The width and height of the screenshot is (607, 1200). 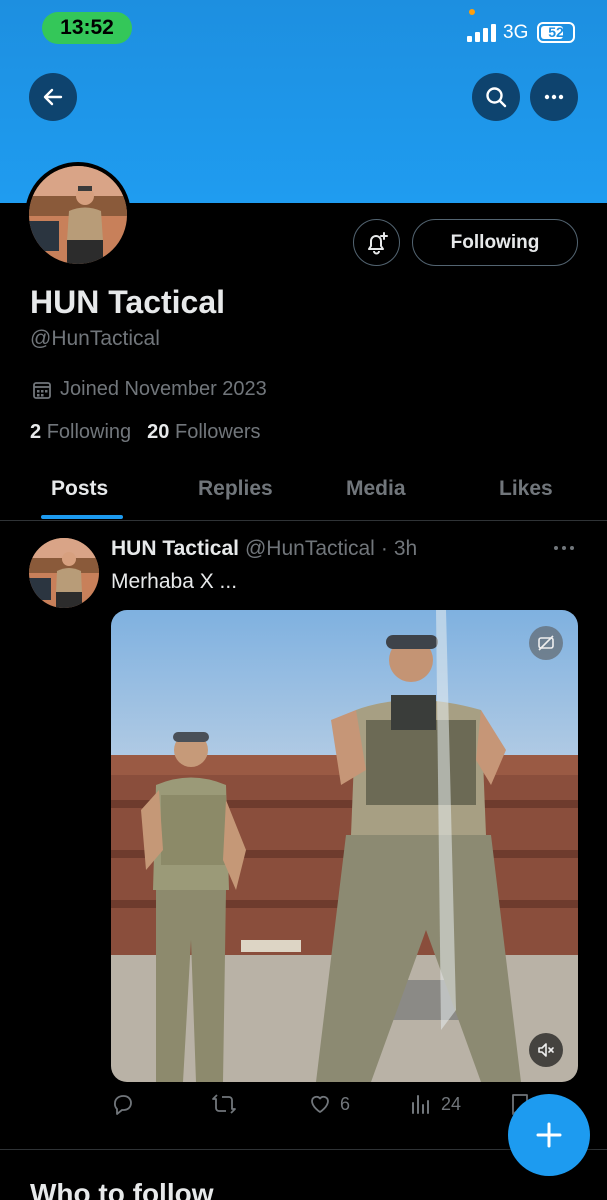 What do you see at coordinates (235, 489) in the screenshot?
I see `tab-replies: Replies` at bounding box center [235, 489].